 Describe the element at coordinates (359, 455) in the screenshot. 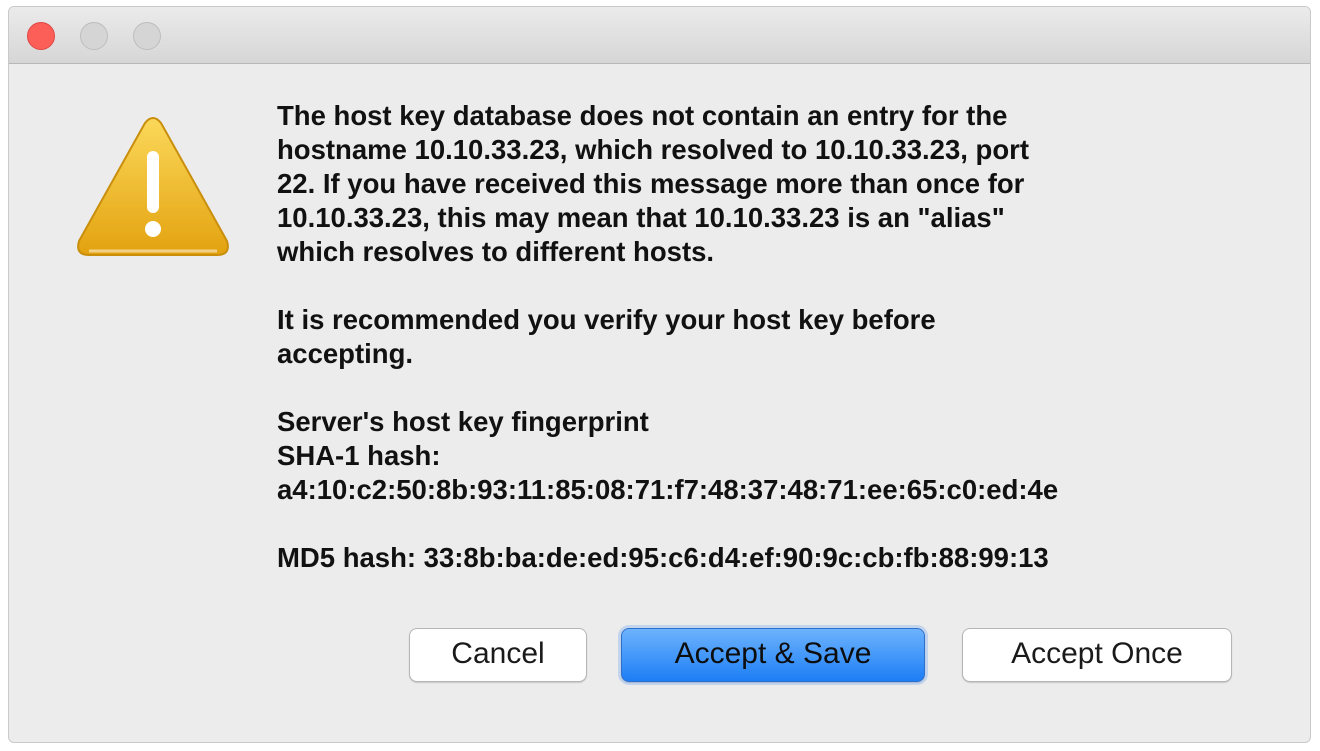

I see `sha1-label: SHA-1 hash:` at that location.